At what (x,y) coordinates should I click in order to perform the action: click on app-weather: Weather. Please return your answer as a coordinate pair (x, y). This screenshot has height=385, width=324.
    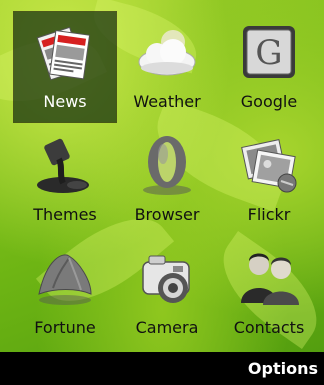
    Looking at the image, I should click on (167, 67).